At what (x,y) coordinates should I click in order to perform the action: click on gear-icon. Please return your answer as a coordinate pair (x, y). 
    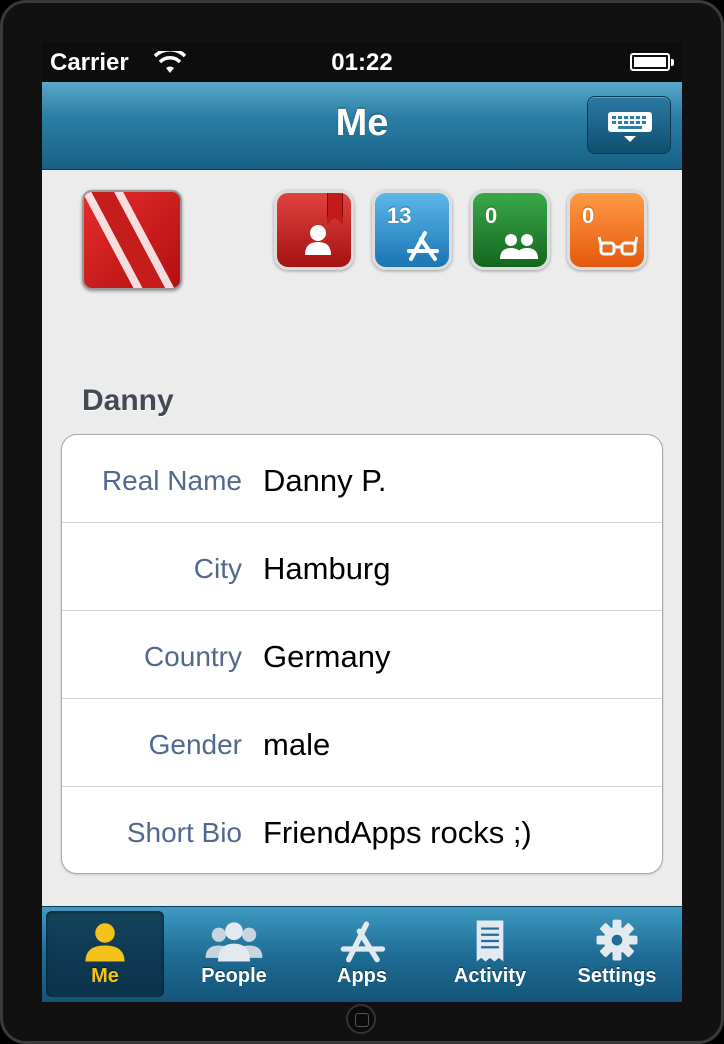
    Looking at the image, I should click on (617, 940).